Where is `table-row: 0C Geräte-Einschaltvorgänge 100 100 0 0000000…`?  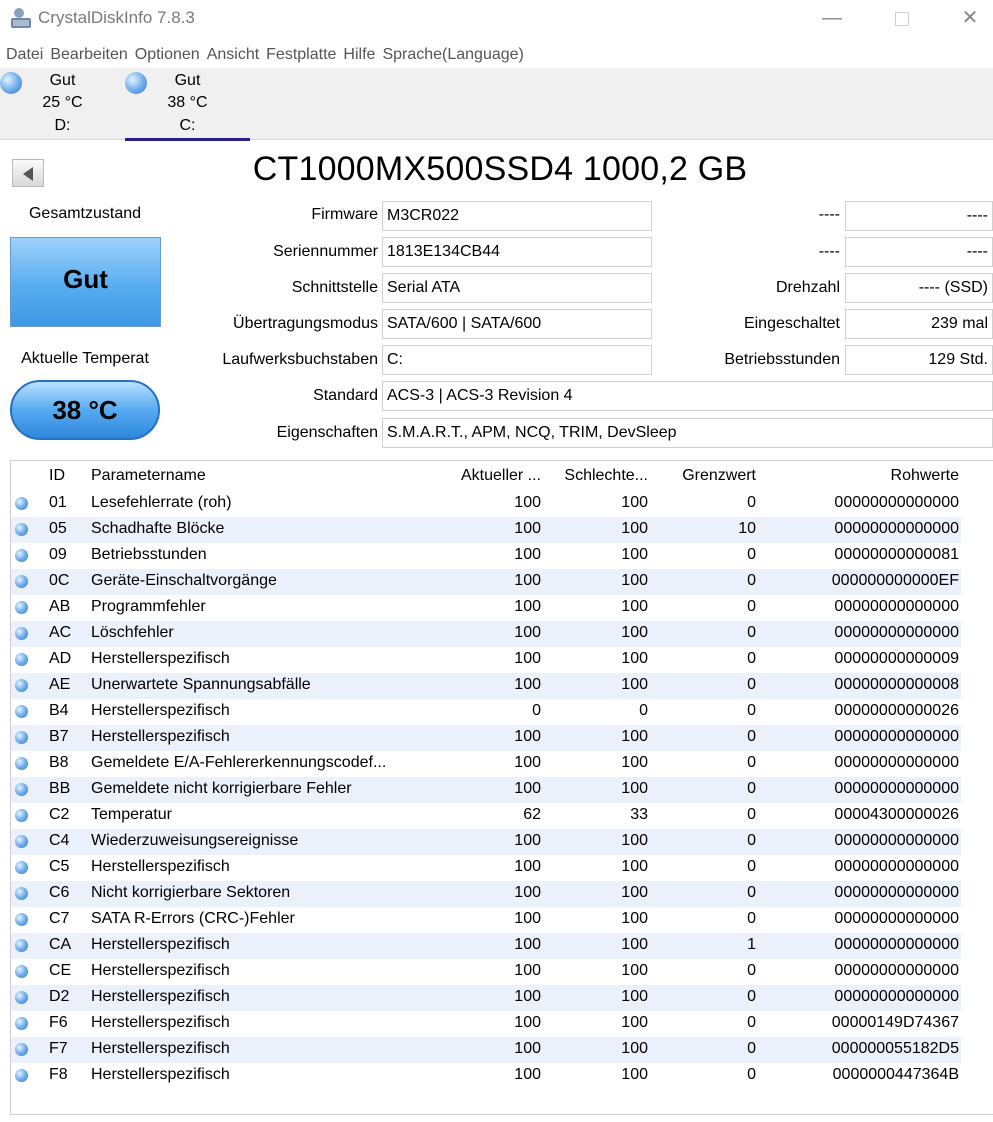 table-row: 0C Geräte-Einschaltvorgänge 100 100 0 0000000… is located at coordinates (486, 582).